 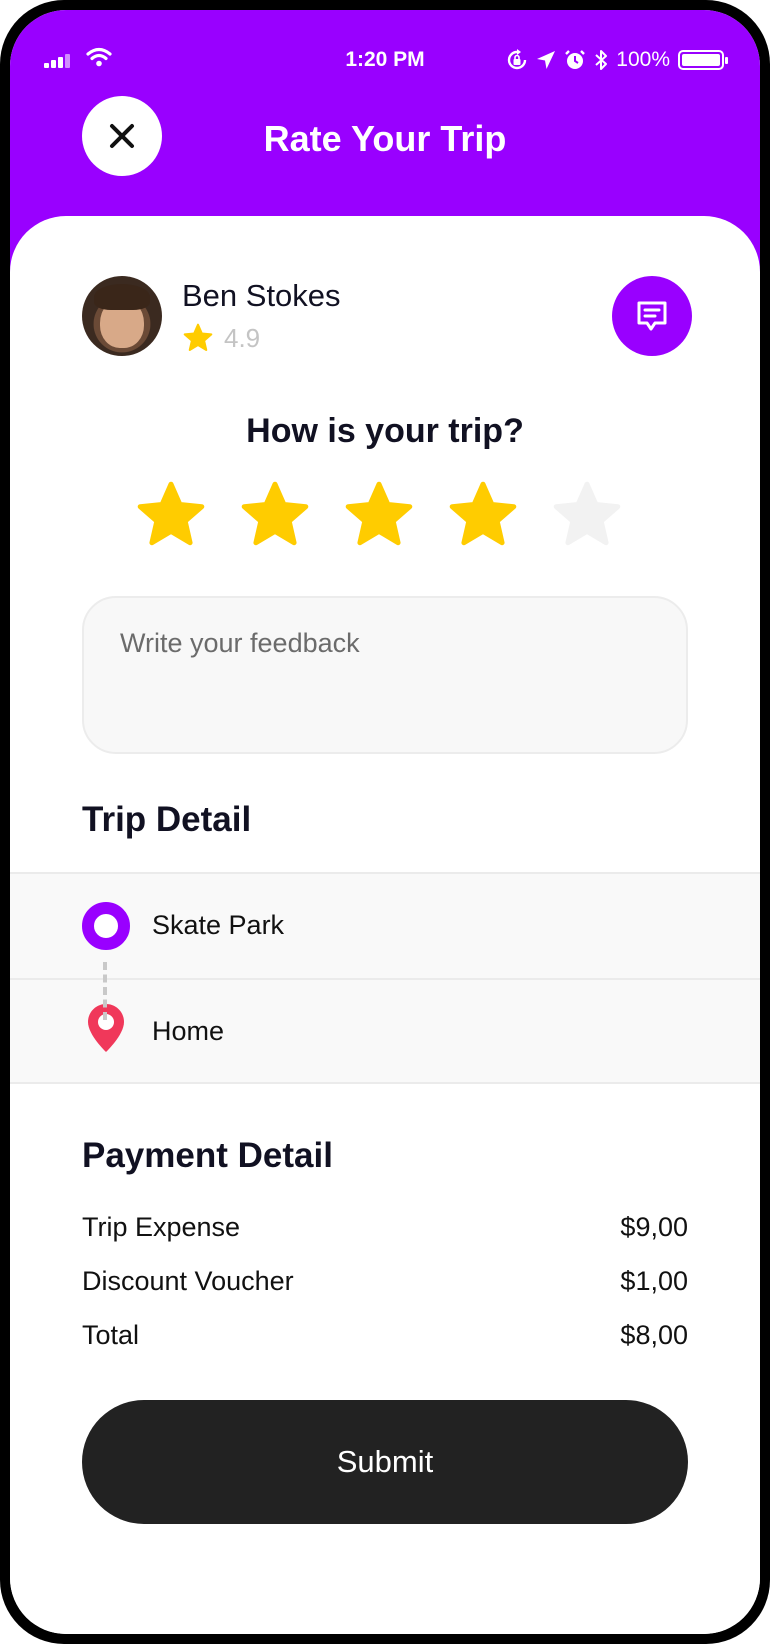 What do you see at coordinates (111, 1335) in the screenshot?
I see `payment-label: Total` at bounding box center [111, 1335].